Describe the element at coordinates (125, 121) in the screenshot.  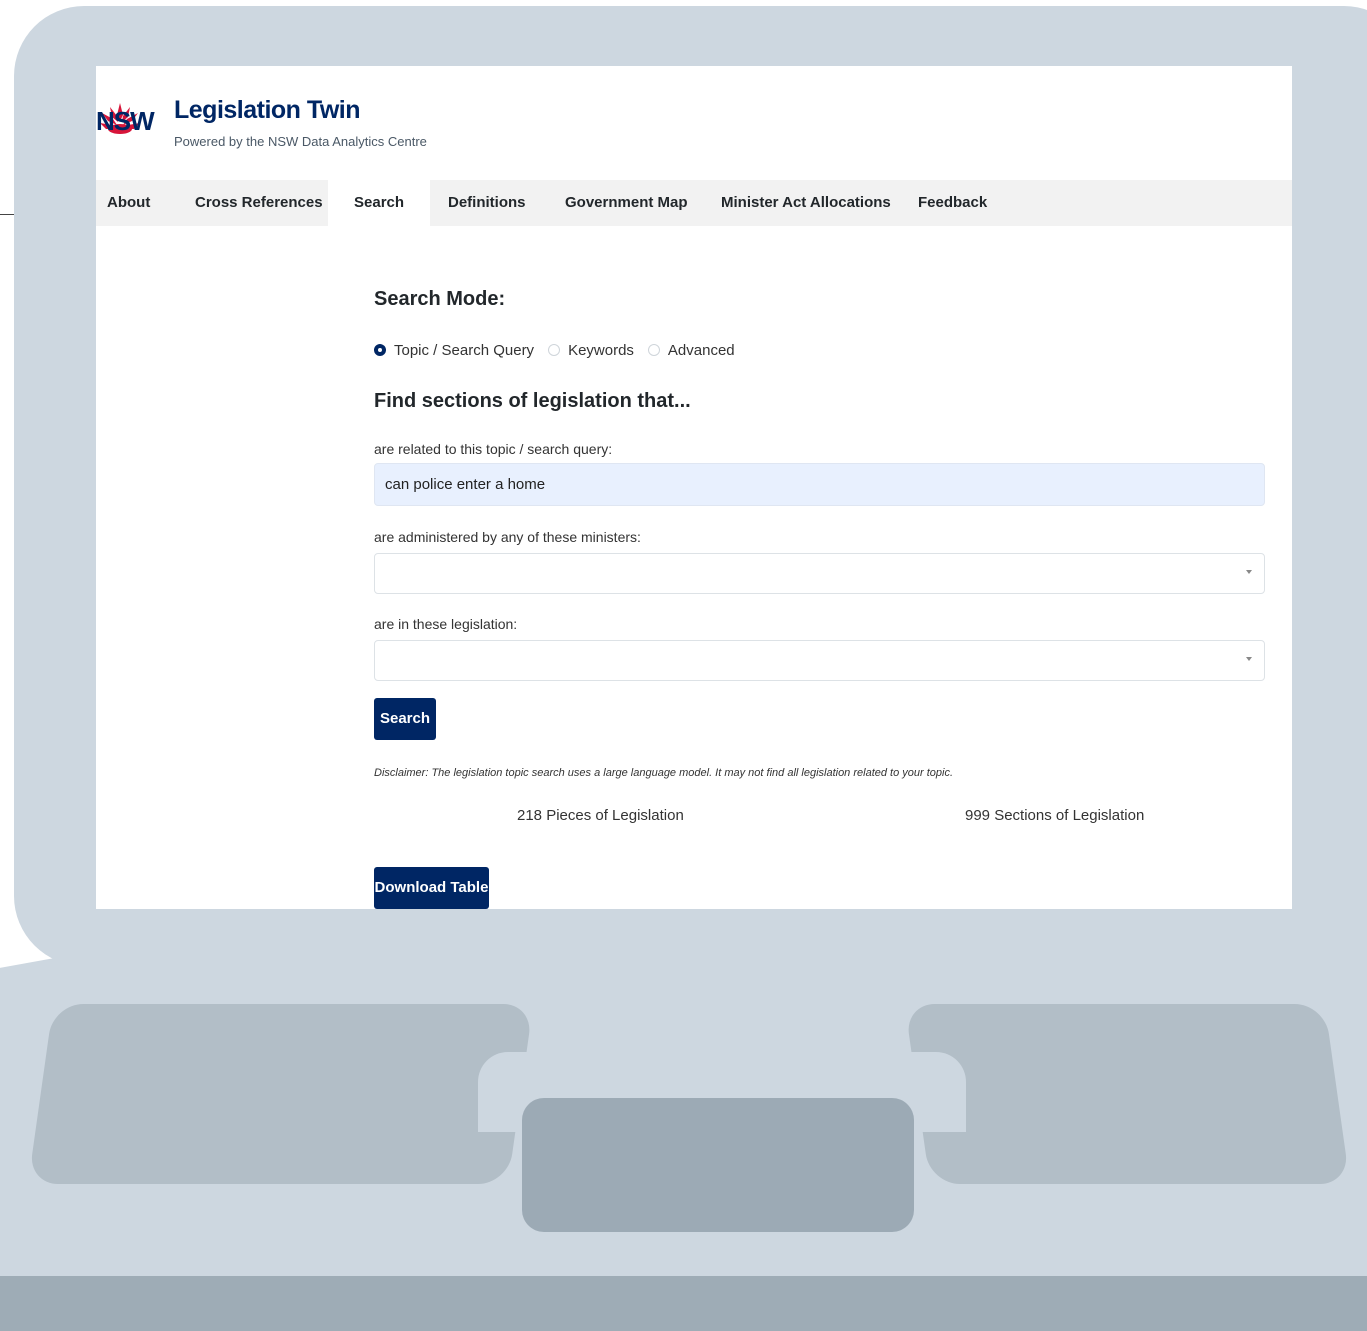
I see `nsw-logo-text: NSW` at that location.